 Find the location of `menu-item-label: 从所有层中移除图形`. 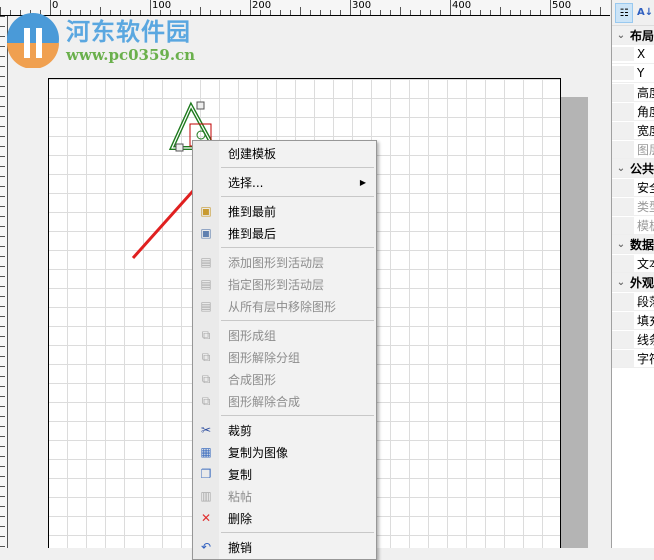

menu-item-label: 从所有层中移除图形 is located at coordinates (282, 306).